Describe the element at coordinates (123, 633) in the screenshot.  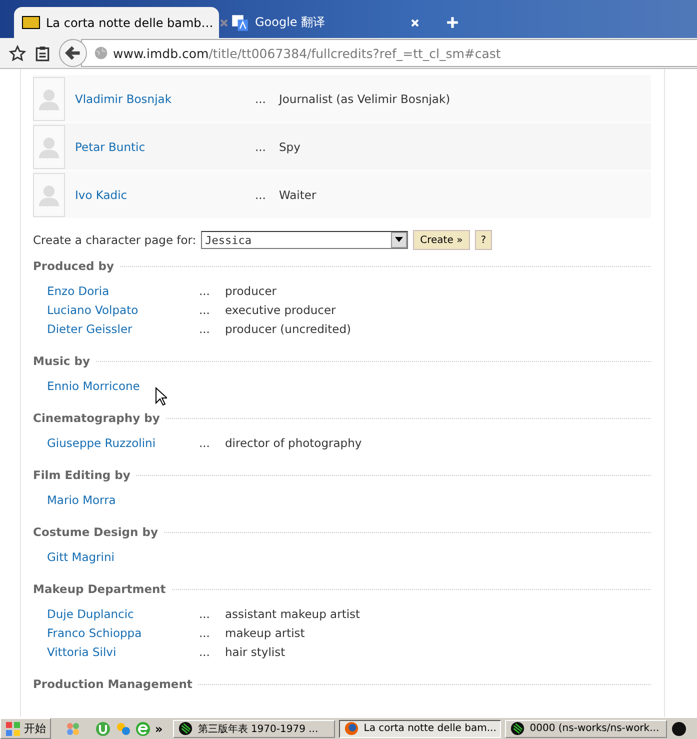
I see `crew-link: Franco Schioppa` at that location.